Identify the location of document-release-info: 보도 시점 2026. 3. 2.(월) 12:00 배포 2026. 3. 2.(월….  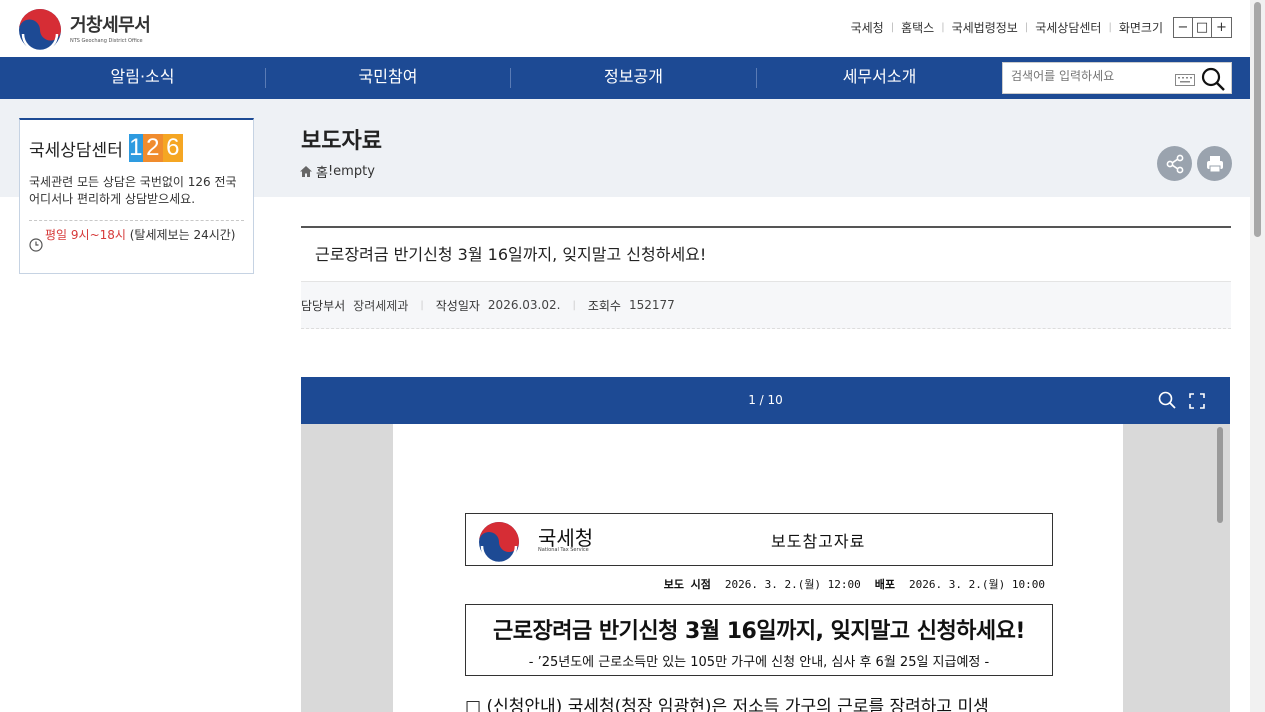
(755, 584).